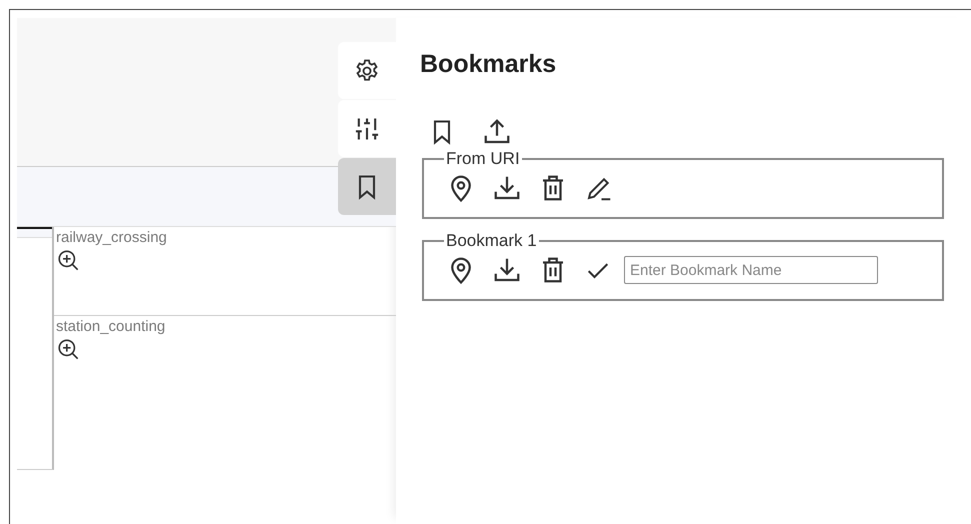 This screenshot has height=524, width=971. What do you see at coordinates (751, 270) in the screenshot?
I see `bookmark-name-input: Enter Bookmark Name` at bounding box center [751, 270].